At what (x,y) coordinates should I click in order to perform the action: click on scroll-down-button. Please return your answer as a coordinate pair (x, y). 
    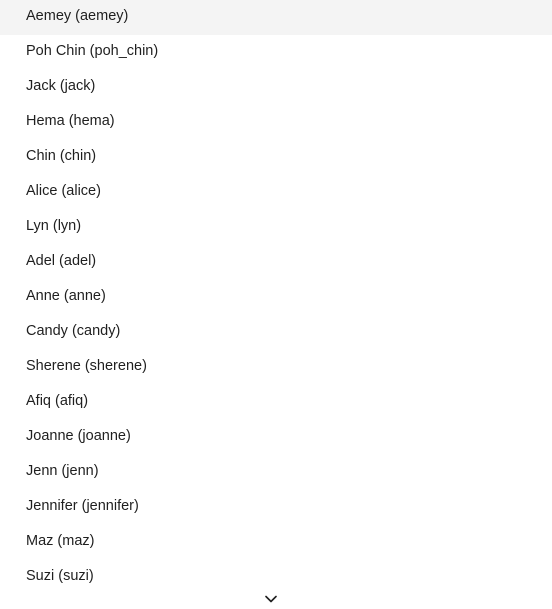
    Looking at the image, I should click on (271, 599).